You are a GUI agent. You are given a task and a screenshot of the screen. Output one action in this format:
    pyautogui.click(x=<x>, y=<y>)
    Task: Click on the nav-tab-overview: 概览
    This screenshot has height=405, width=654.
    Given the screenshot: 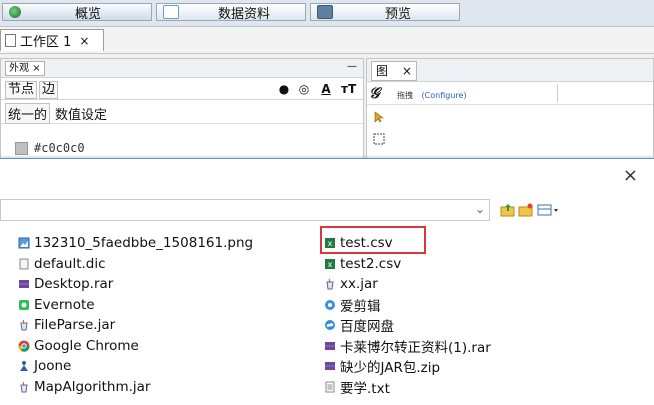 What is the action you would take?
    pyautogui.click(x=77, y=12)
    